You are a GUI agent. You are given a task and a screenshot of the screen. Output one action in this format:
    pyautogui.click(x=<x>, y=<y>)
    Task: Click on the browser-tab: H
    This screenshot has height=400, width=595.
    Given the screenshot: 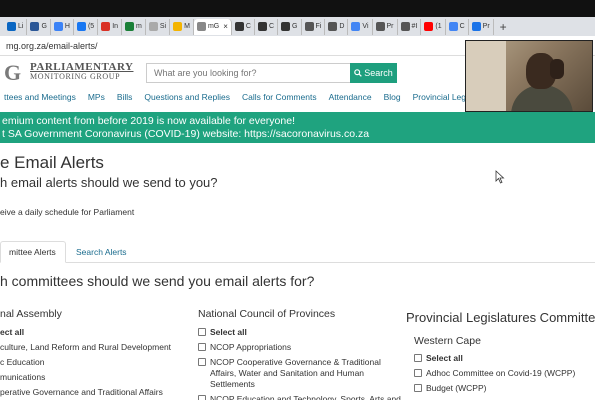 What is the action you would take?
    pyautogui.click(x=62, y=26)
    